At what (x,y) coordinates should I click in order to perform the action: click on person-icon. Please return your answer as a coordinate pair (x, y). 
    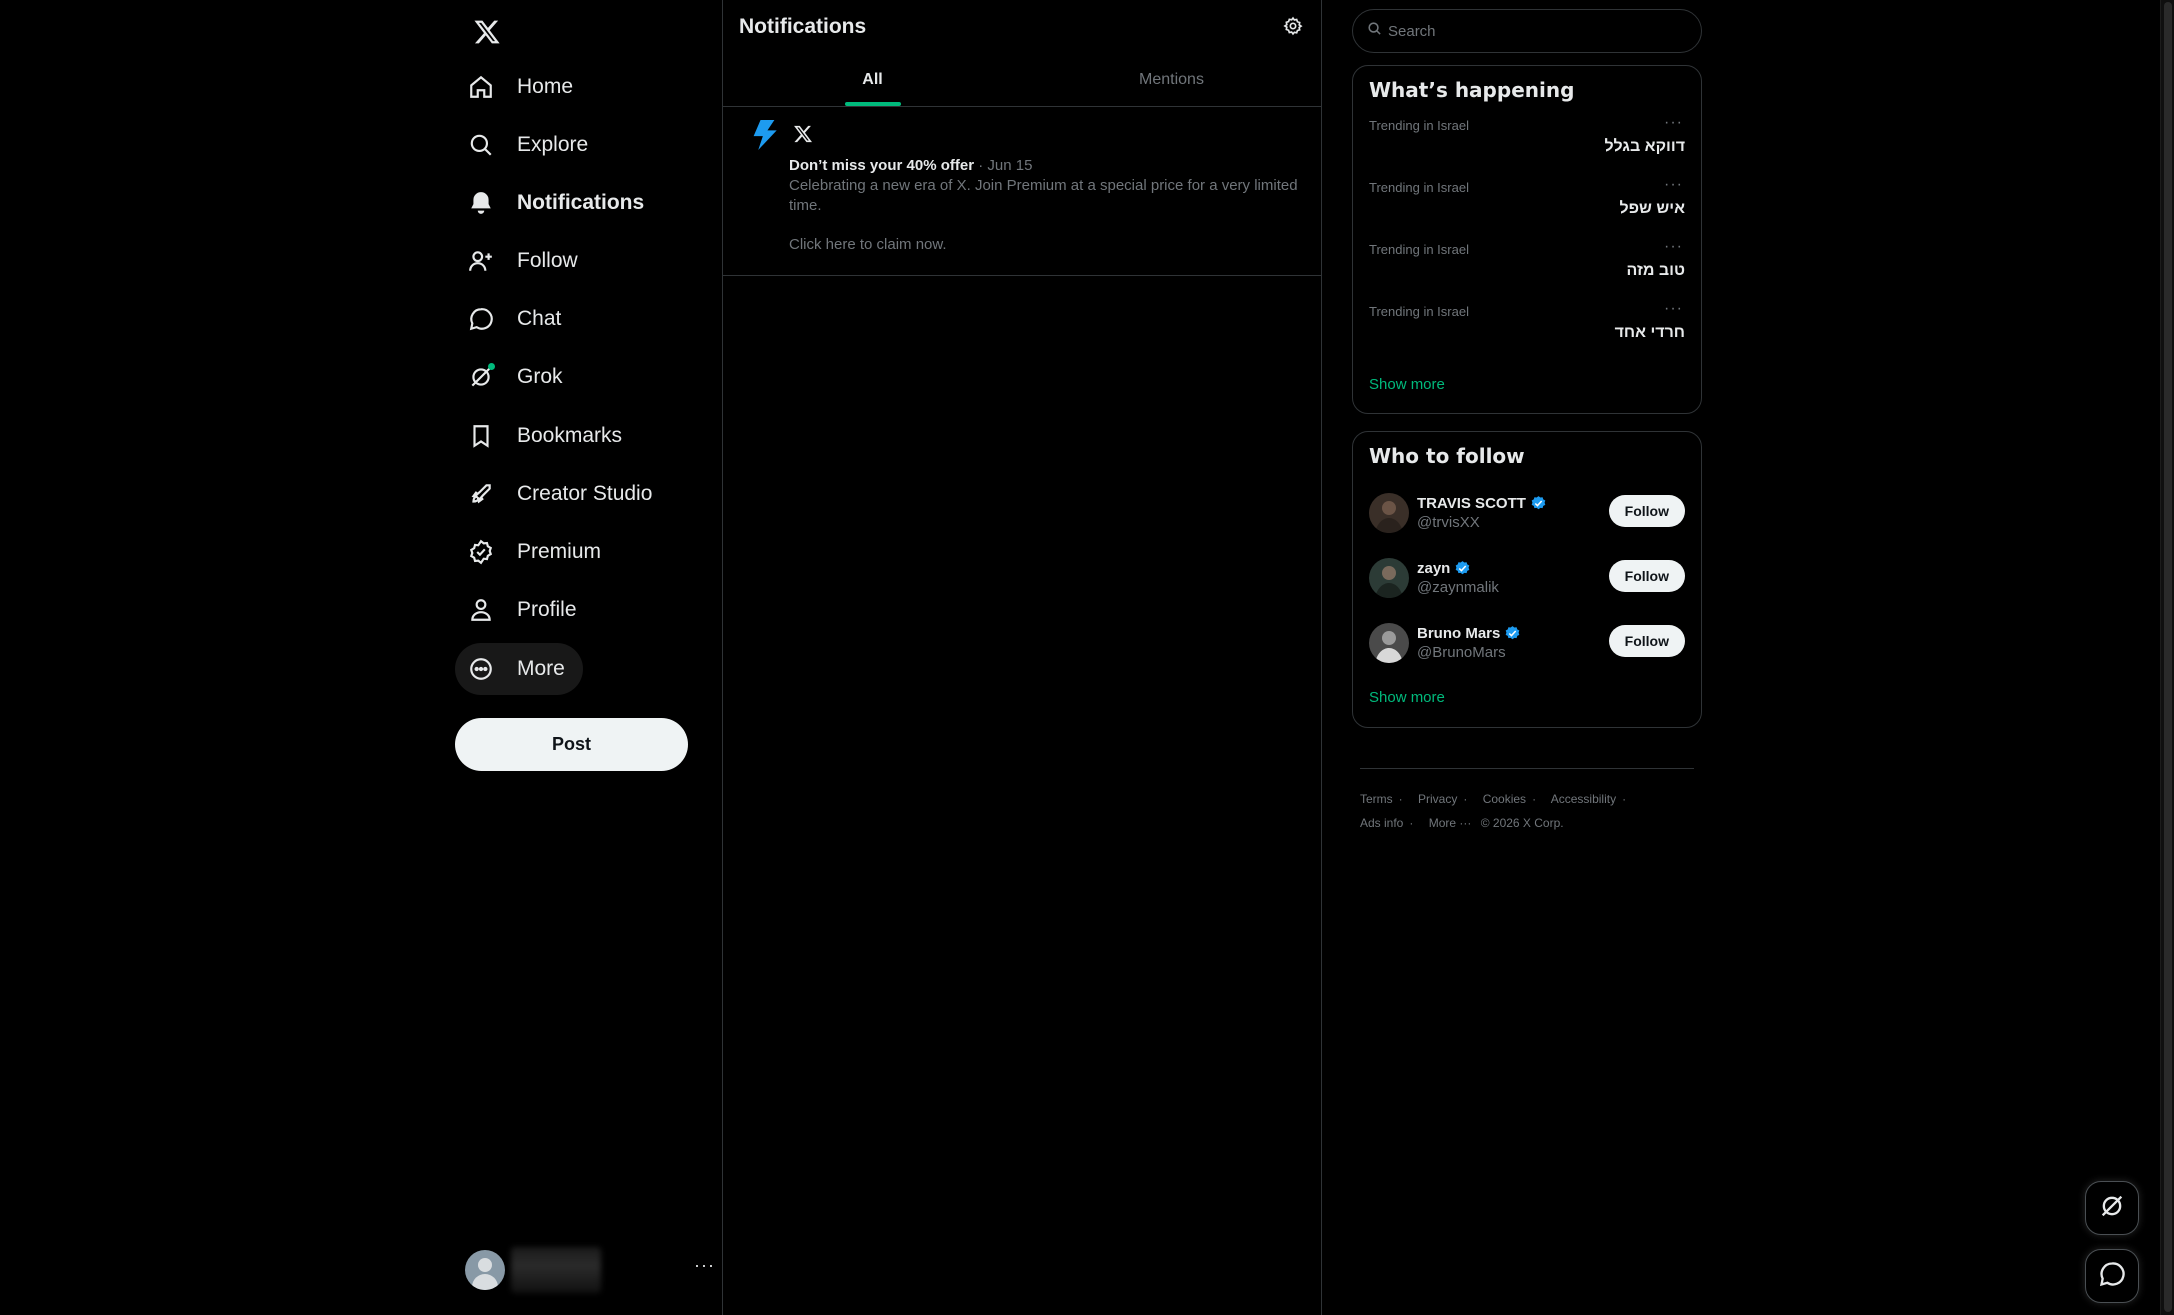
    Looking at the image, I should click on (481, 610).